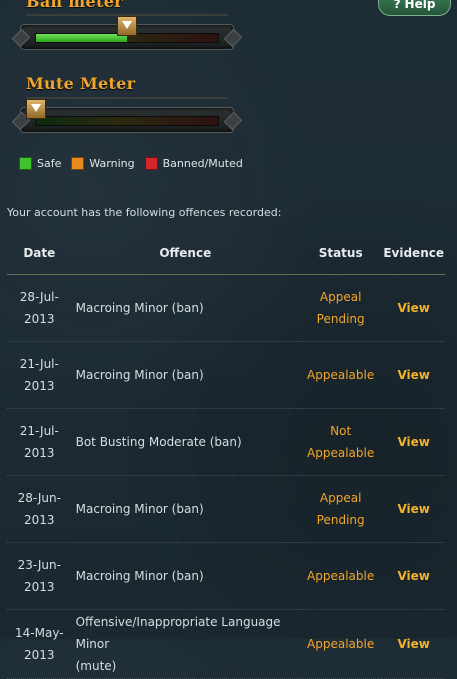  I want to click on col-offence: Offence, so click(185, 253).